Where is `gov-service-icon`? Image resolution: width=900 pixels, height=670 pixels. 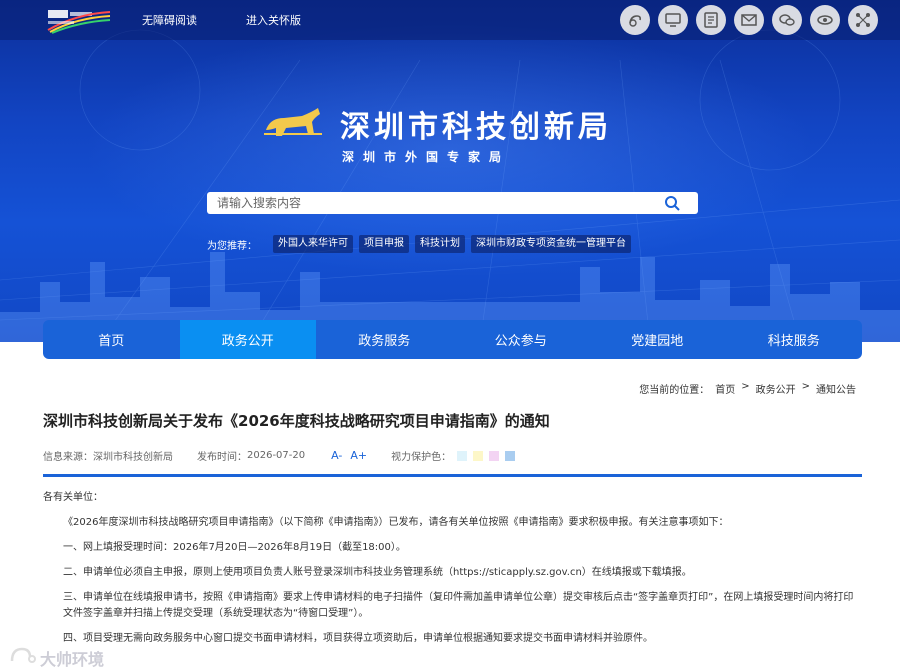 gov-service-icon is located at coordinates (825, 20).